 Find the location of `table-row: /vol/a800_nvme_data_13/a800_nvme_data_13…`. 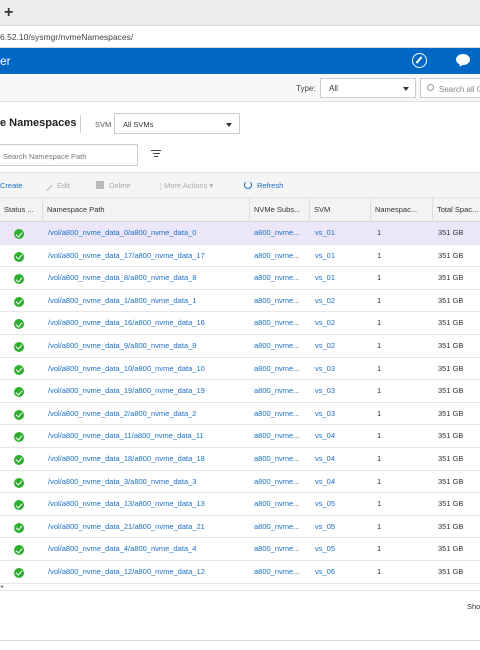

table-row: /vol/a800_nvme_data_13/a800_nvme_data_13… is located at coordinates (240, 504).